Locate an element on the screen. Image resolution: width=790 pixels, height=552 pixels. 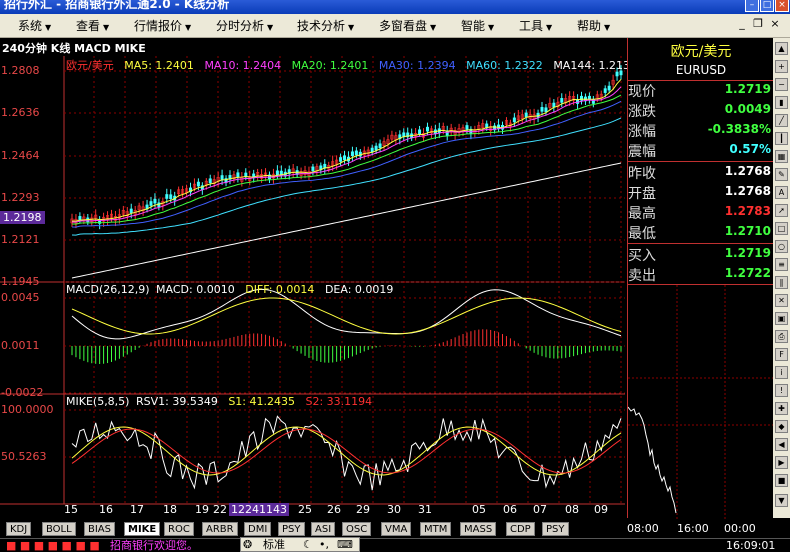
tab-arbr: ARBR is located at coordinates (220, 529).